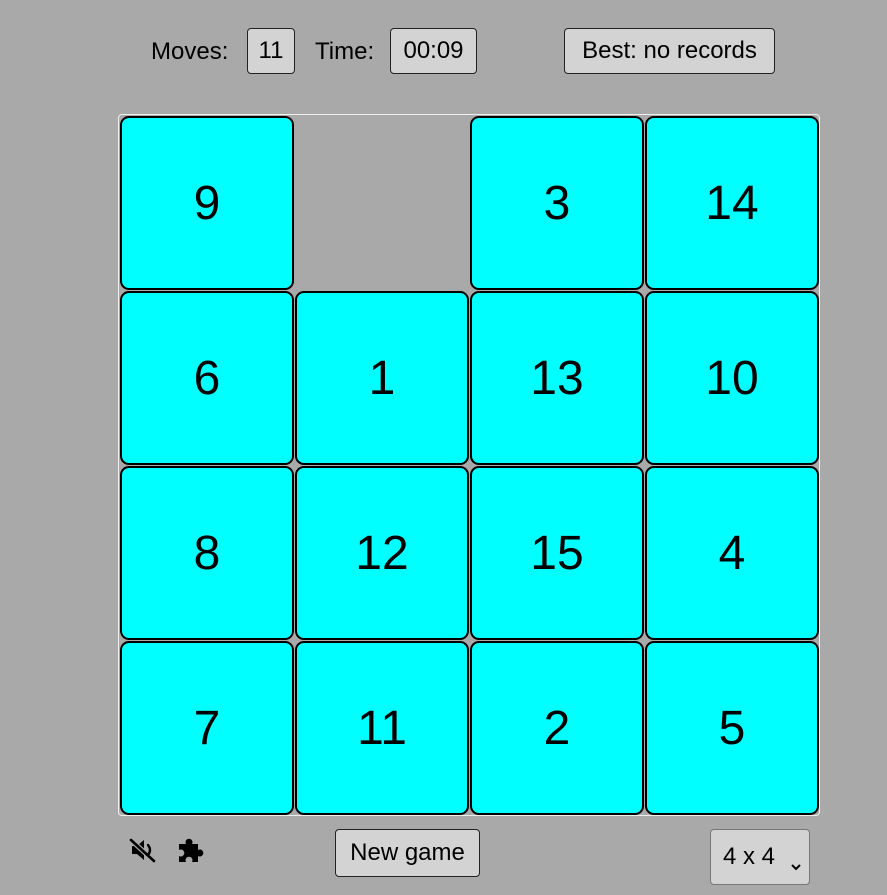  I want to click on puzzle-tile: 7, so click(207, 728).